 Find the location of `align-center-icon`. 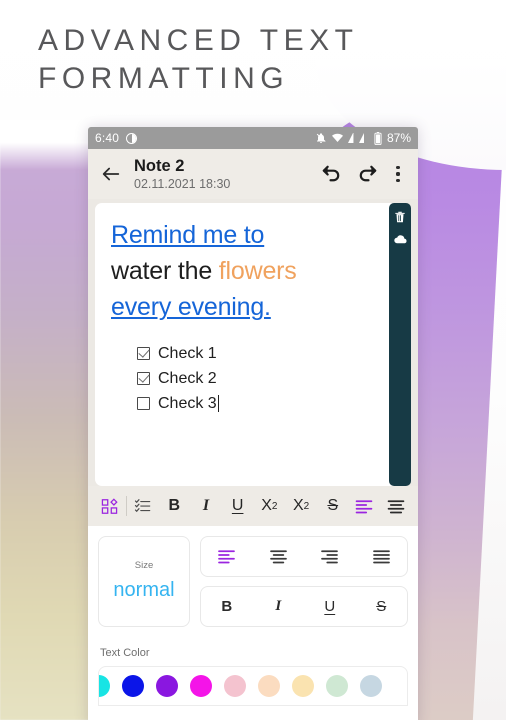

align-center-icon is located at coordinates (279, 556).